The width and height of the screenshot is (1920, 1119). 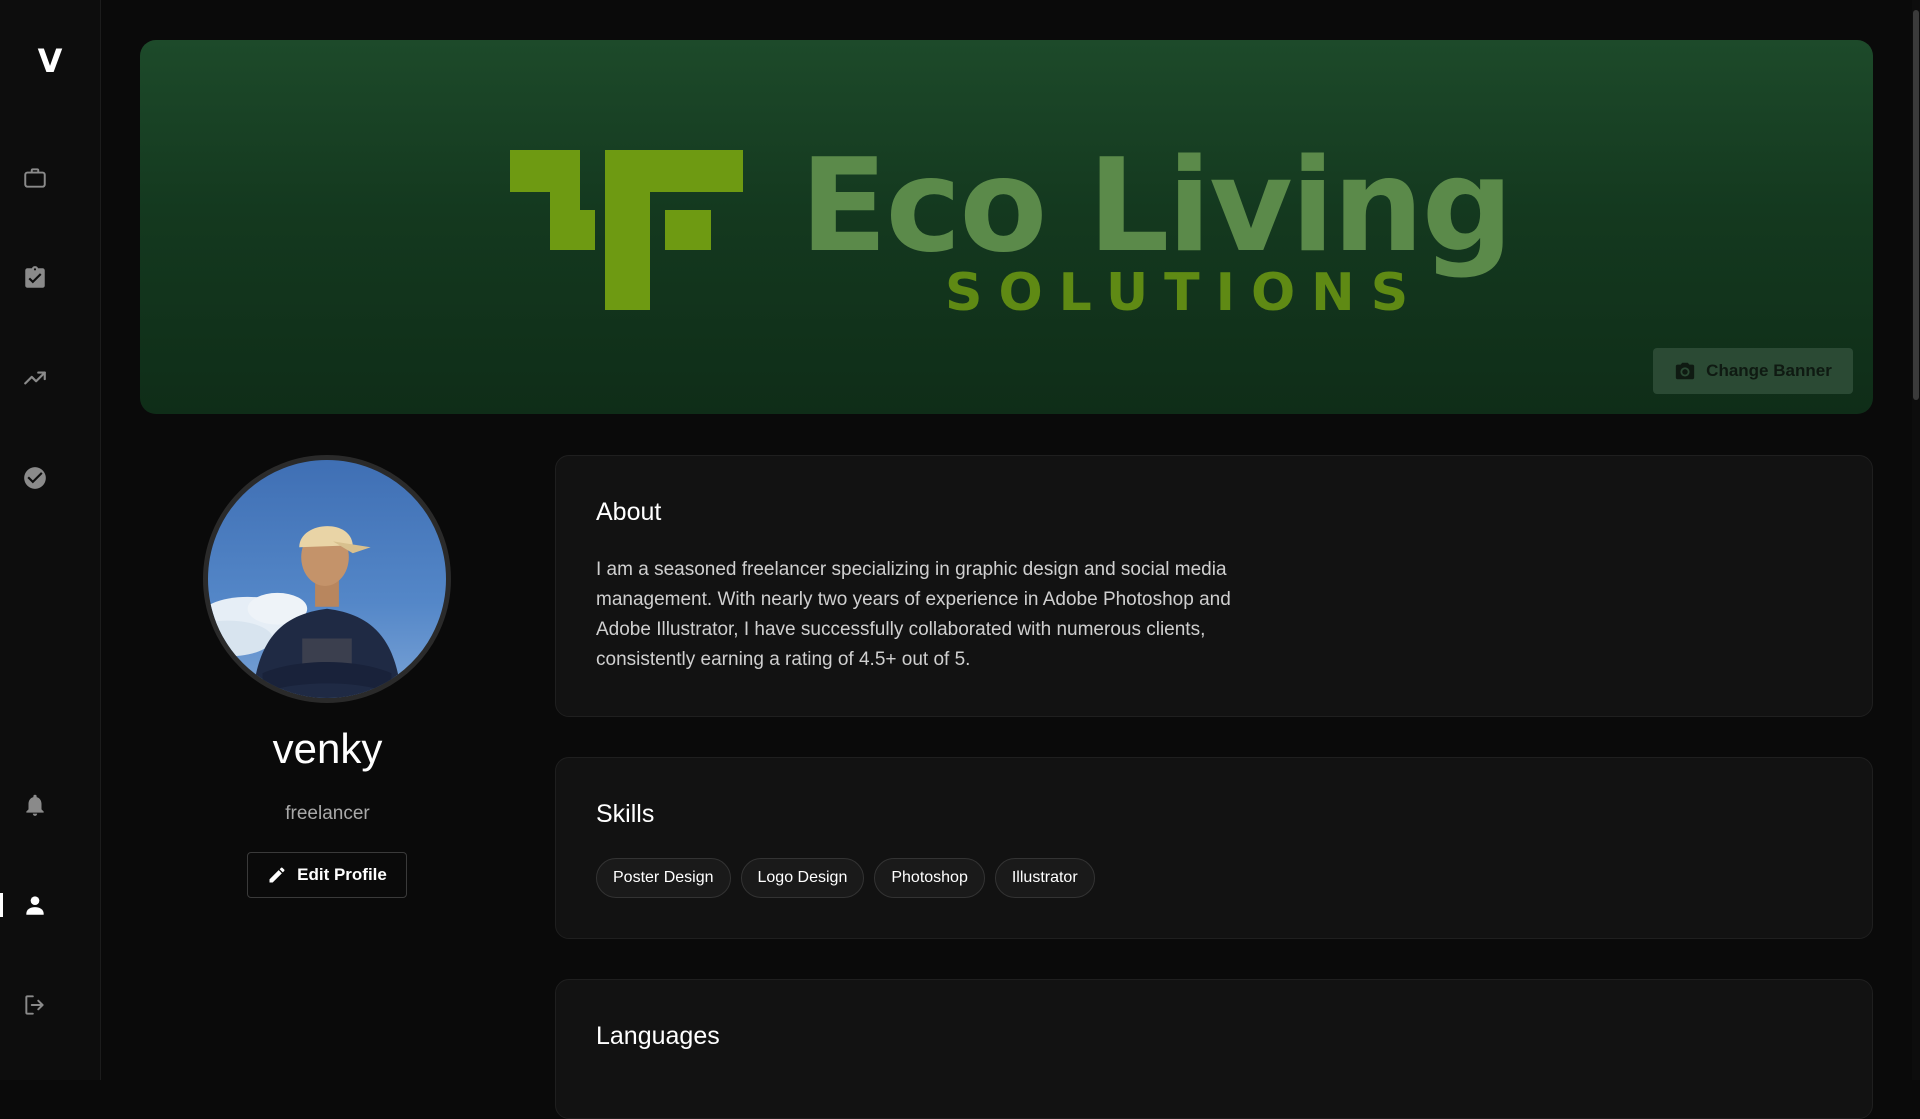 What do you see at coordinates (629, 512) in the screenshot?
I see `about-title: About` at bounding box center [629, 512].